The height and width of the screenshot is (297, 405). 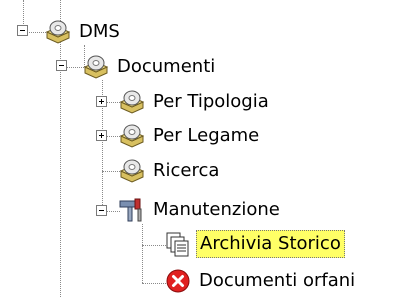 I want to click on tree-node-ricerca: Ricerca, so click(x=170, y=171).